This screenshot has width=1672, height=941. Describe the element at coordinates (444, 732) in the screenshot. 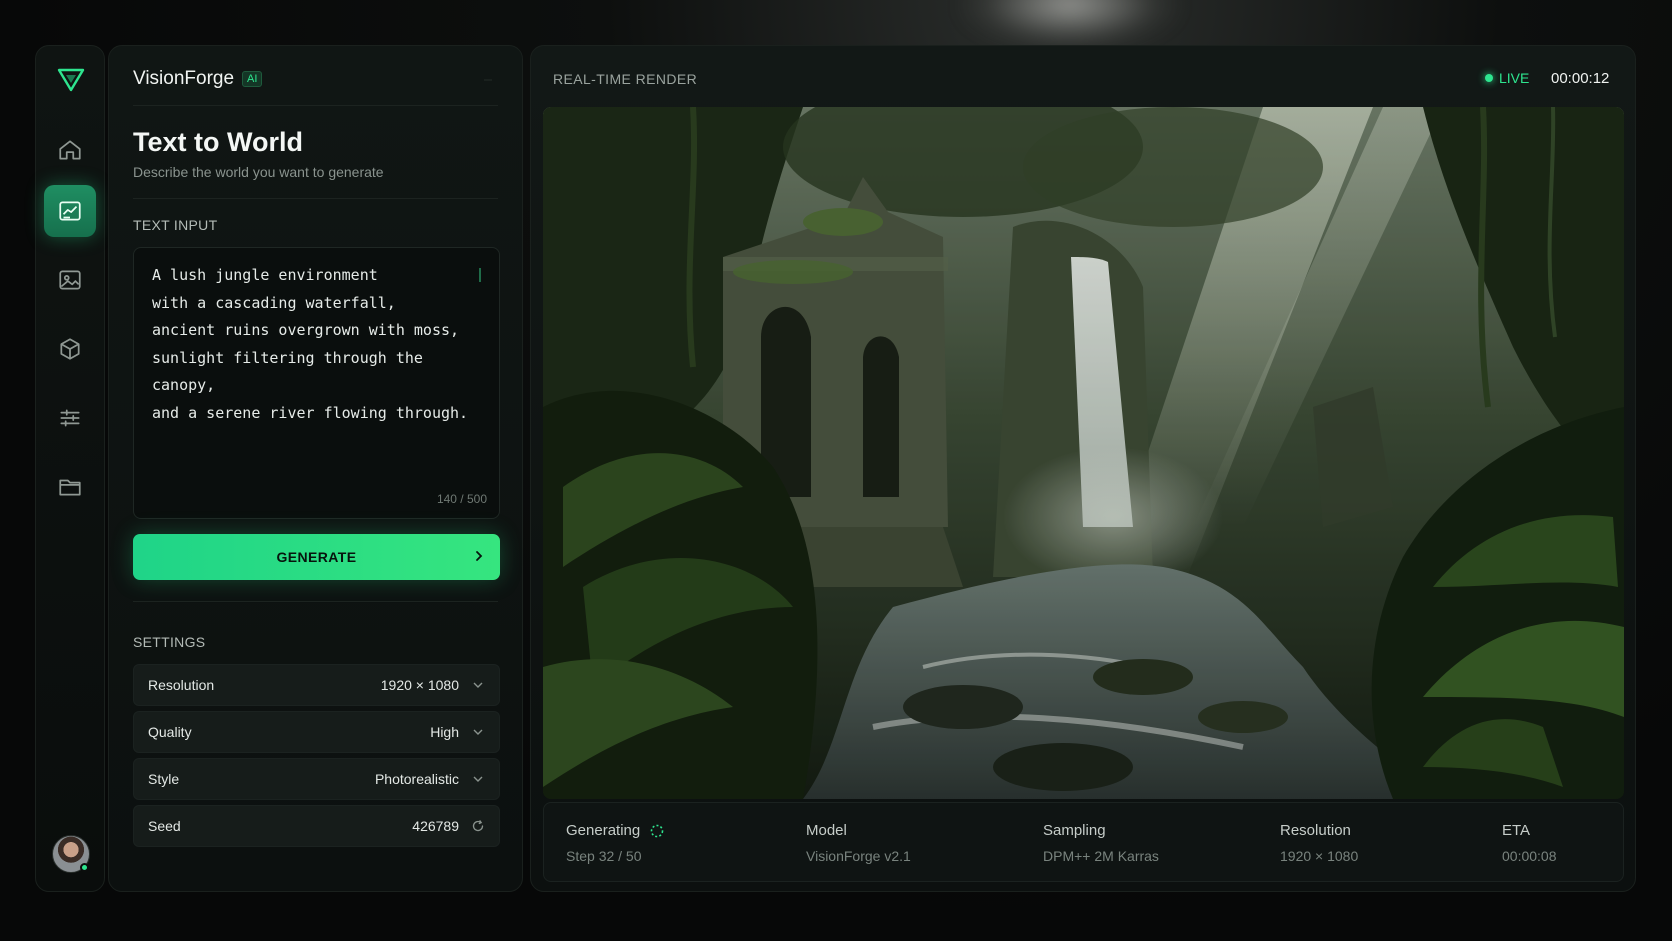

I see `setting-value: High` at that location.